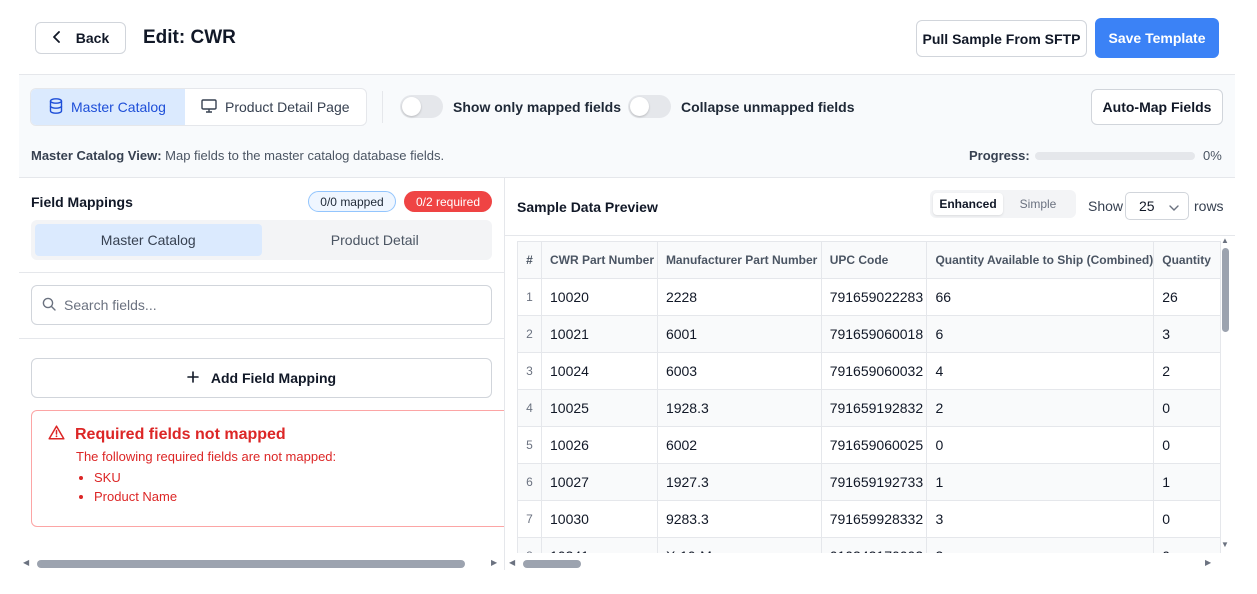  Describe the element at coordinates (530, 519) in the screenshot. I see `row-index: 7` at that location.